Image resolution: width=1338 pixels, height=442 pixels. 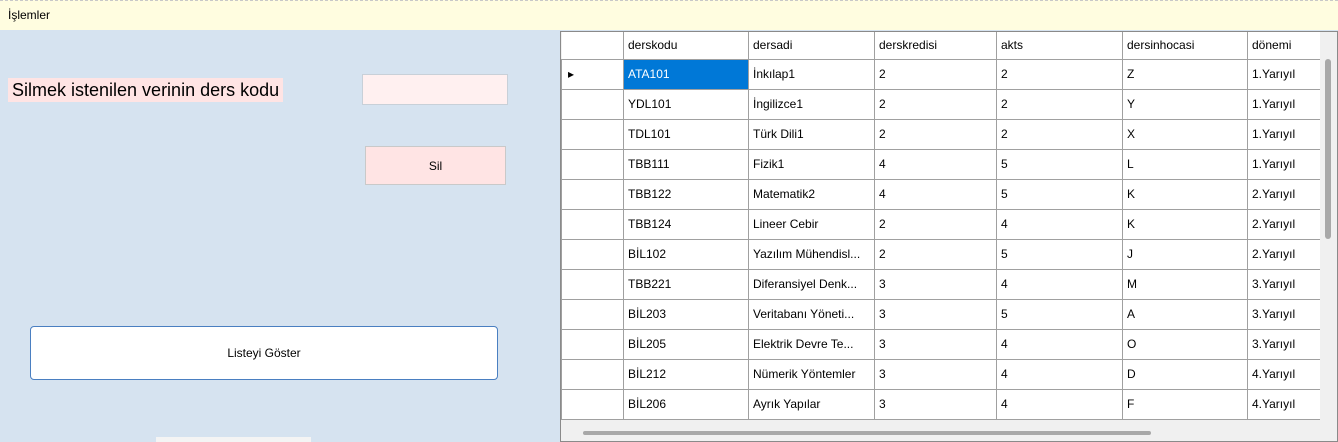 I want to click on column-header-derskredisi: derskredisi, so click(x=935, y=46).